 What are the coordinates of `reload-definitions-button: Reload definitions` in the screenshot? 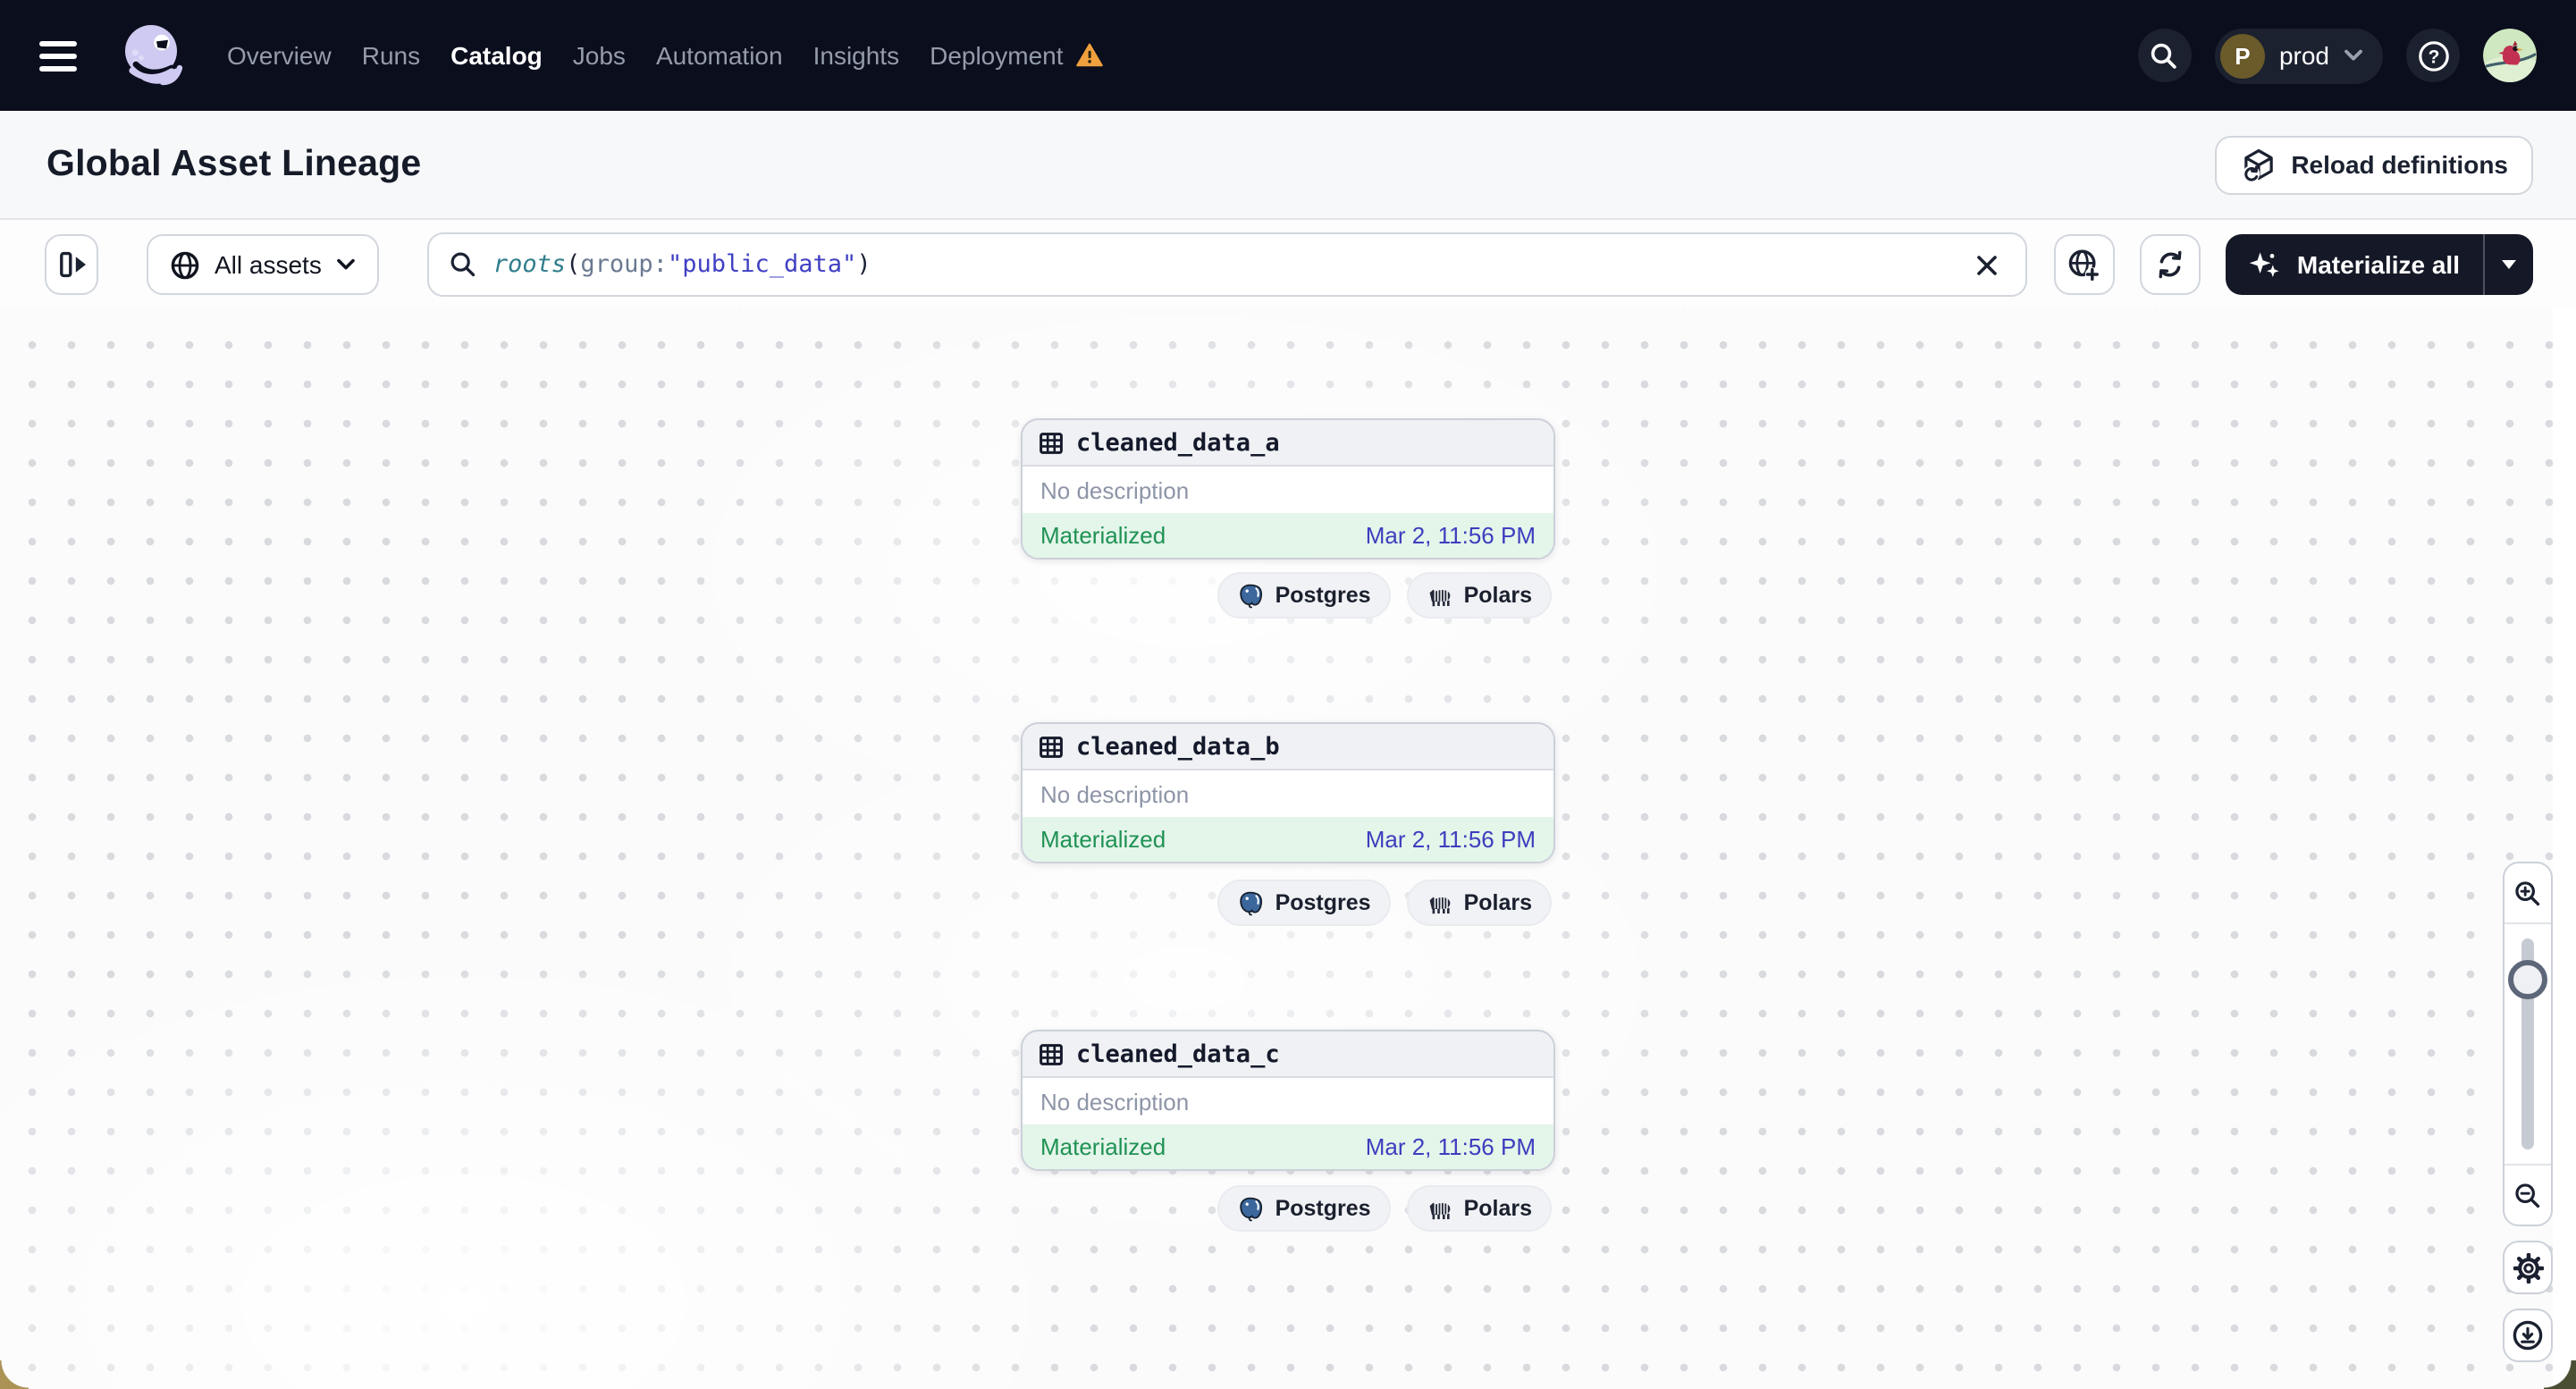 It's located at (2374, 164).